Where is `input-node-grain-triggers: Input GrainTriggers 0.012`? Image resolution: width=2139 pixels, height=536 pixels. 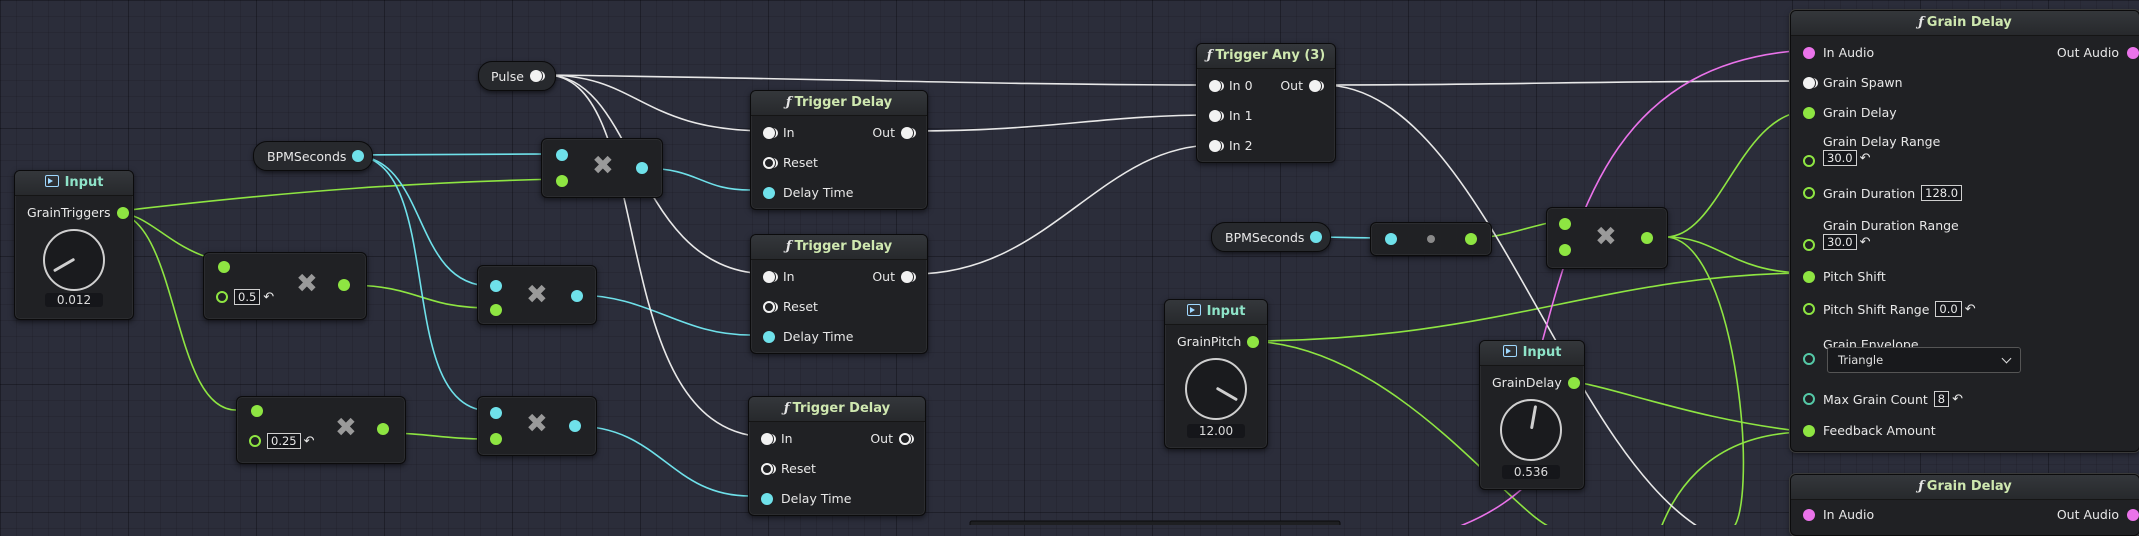 input-node-grain-triggers: Input GrainTriggers 0.012 is located at coordinates (74, 245).